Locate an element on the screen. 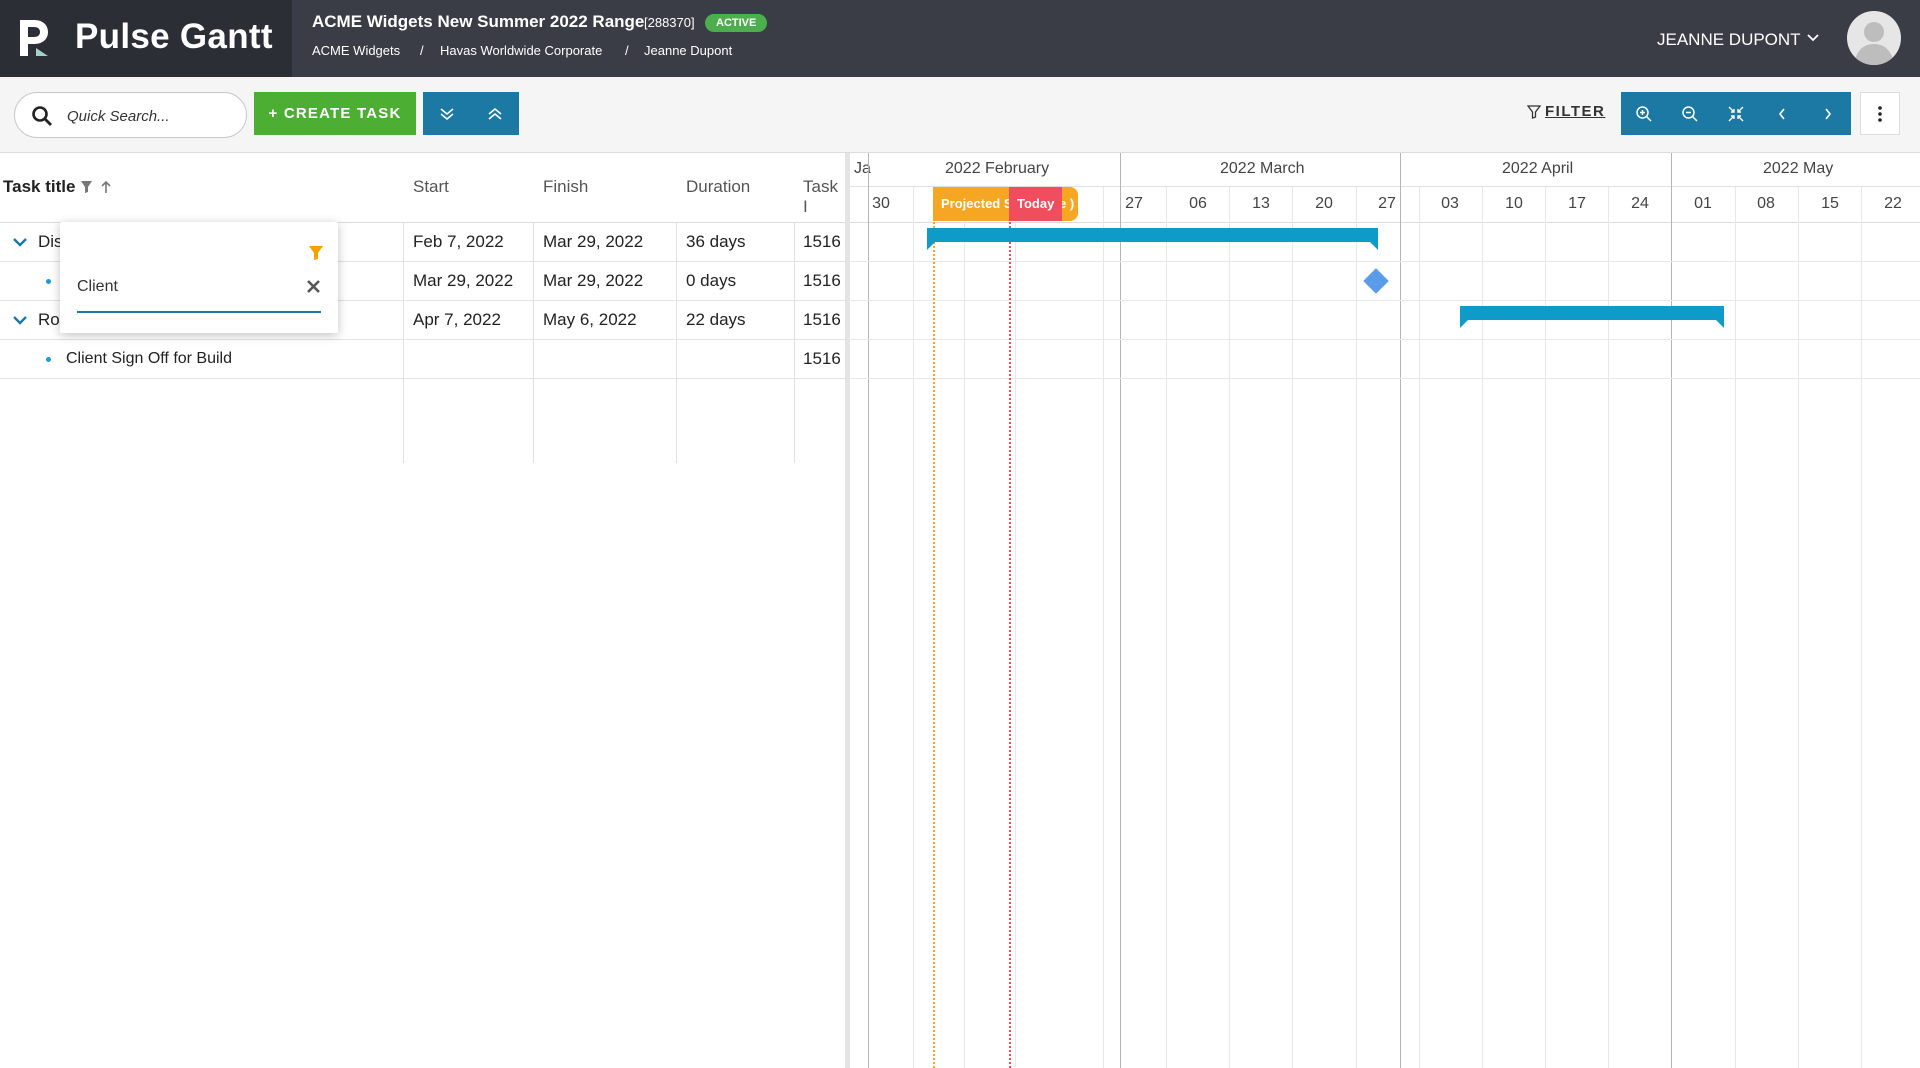  project-title: ACME Widgets New Summer 2022 Range is located at coordinates (478, 21).